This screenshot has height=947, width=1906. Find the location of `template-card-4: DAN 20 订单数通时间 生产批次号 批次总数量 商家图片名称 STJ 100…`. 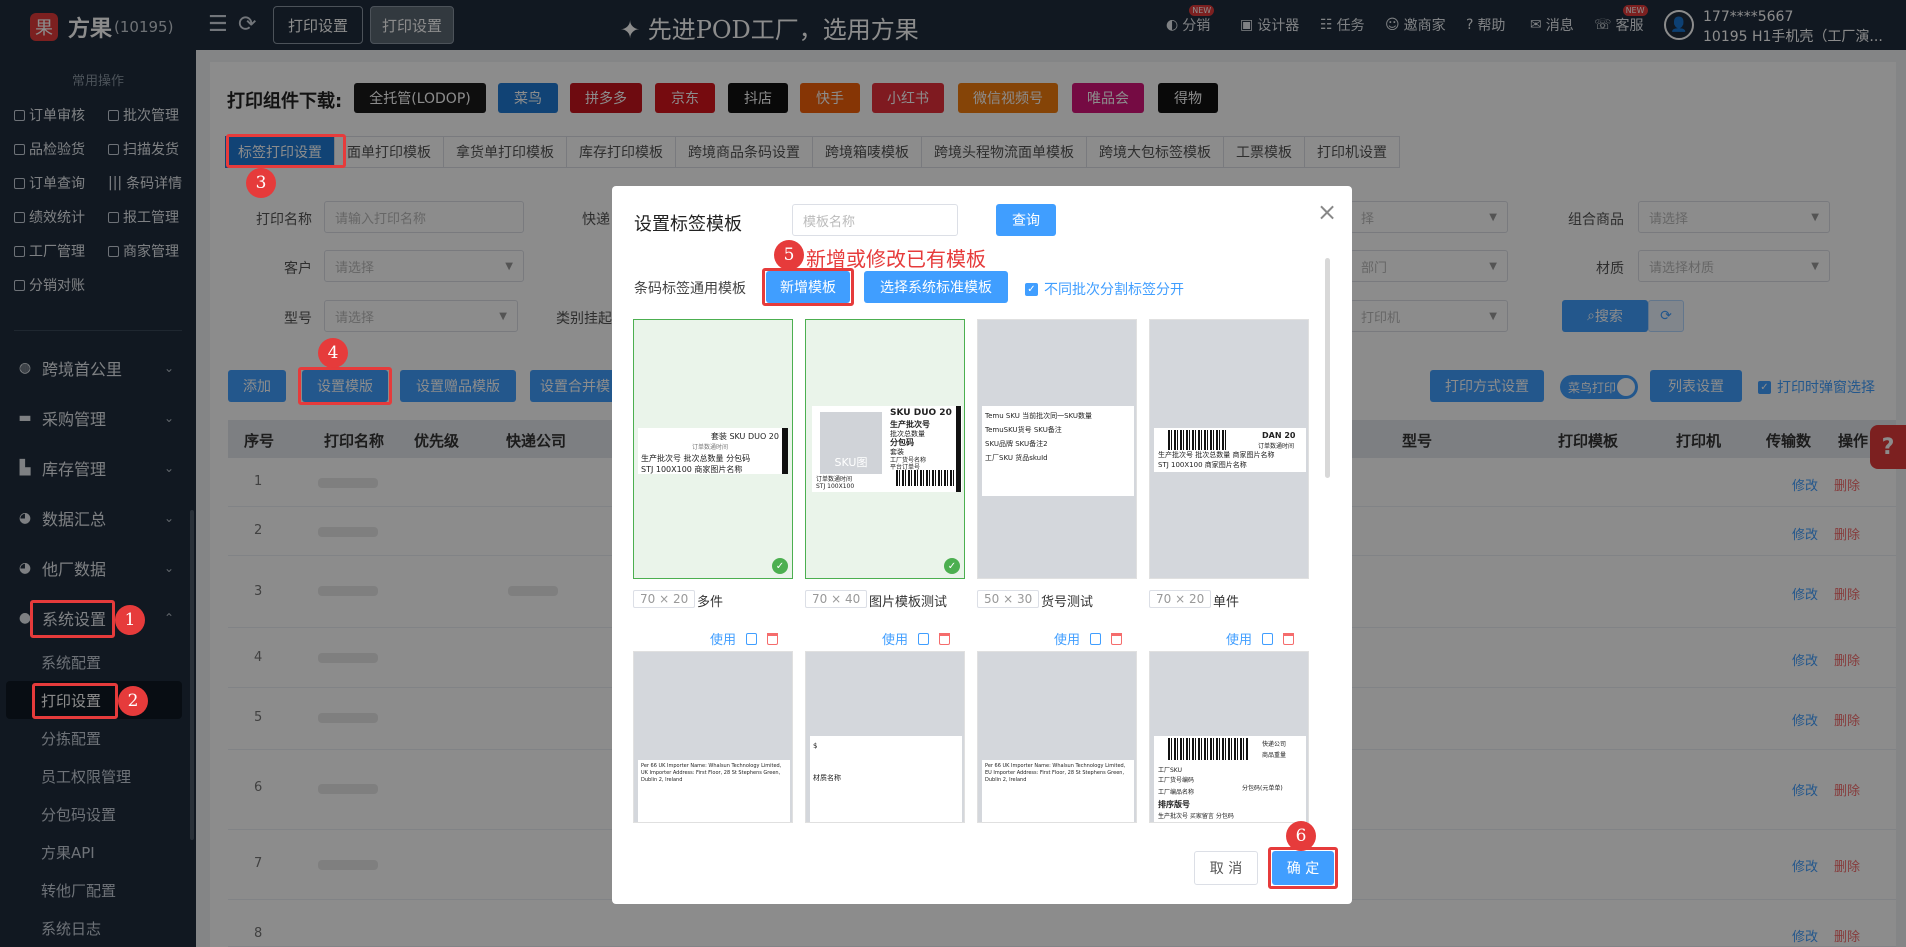

template-card-4: DAN 20 订单数通时间 生产批次号 批次总数量 商家图片名称 STJ 100… is located at coordinates (1229, 449).